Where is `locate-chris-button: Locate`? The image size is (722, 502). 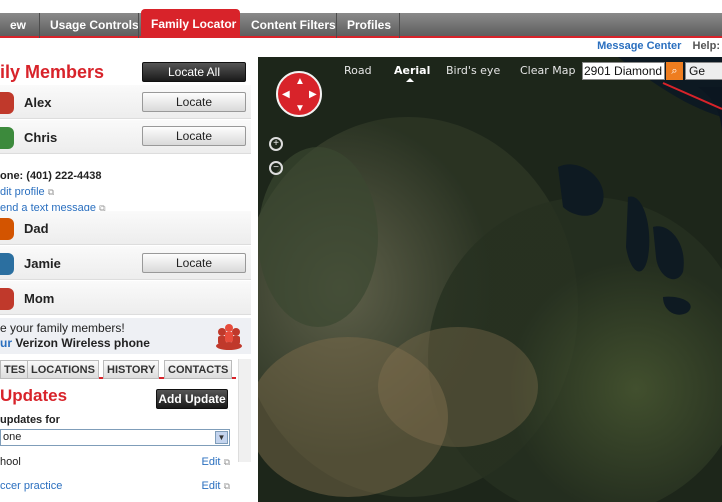
locate-chris-button: Locate is located at coordinates (194, 136).